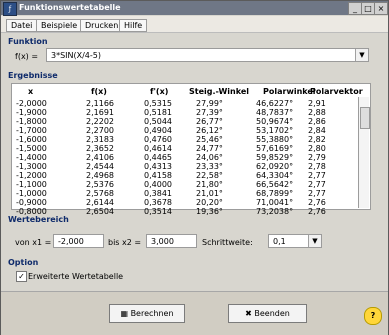 This screenshot has width=389, height=335. I want to click on cell-fx: 2,1166, so click(100, 103).